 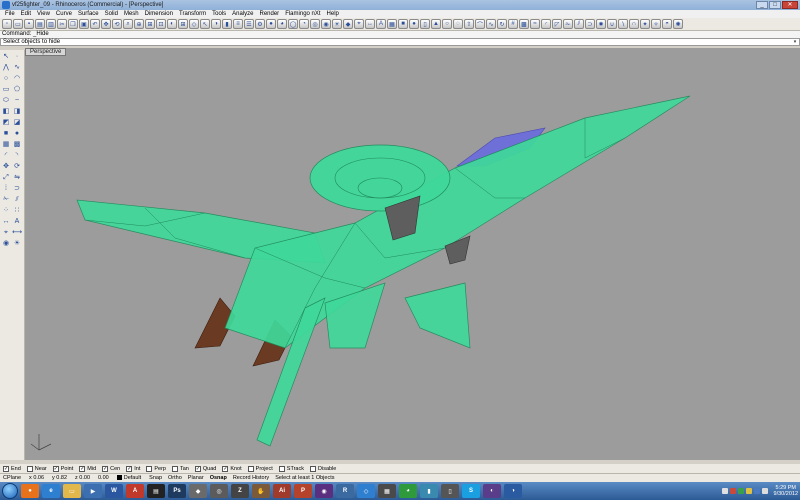 What do you see at coordinates (260, 468) in the screenshot?
I see `osnap-project: Project` at bounding box center [260, 468].